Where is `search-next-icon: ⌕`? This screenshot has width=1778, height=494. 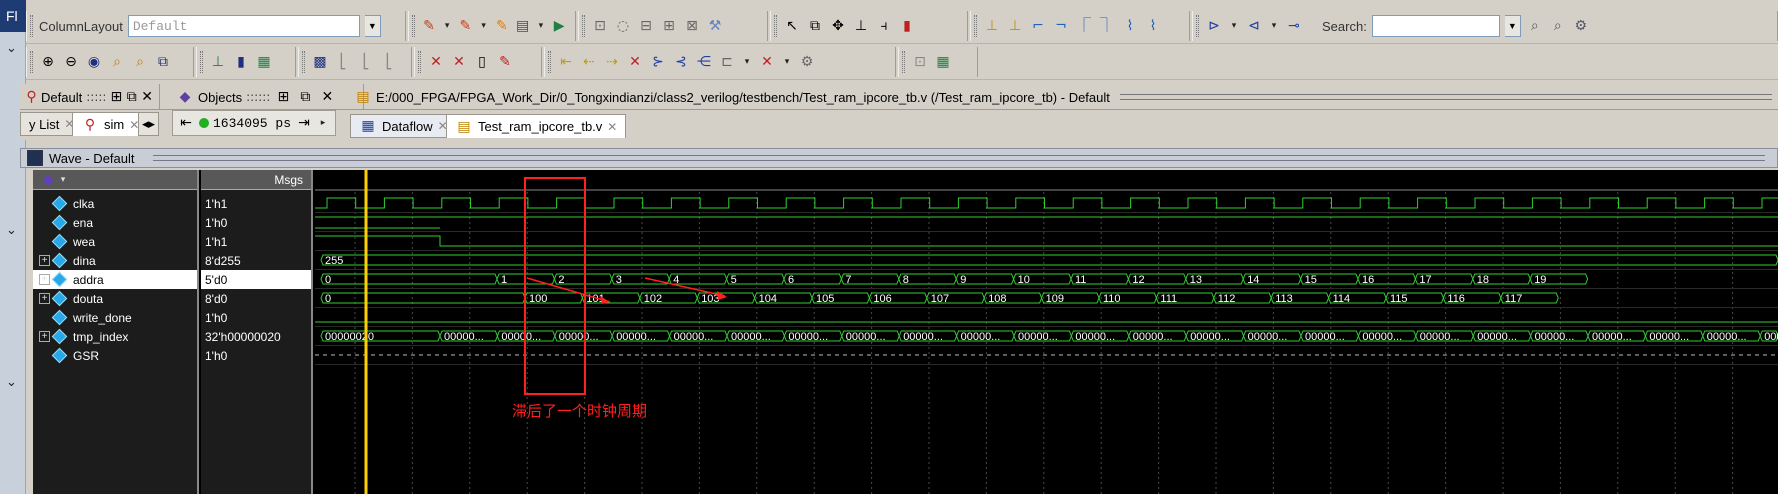 search-next-icon: ⌕ is located at coordinates (1558, 26).